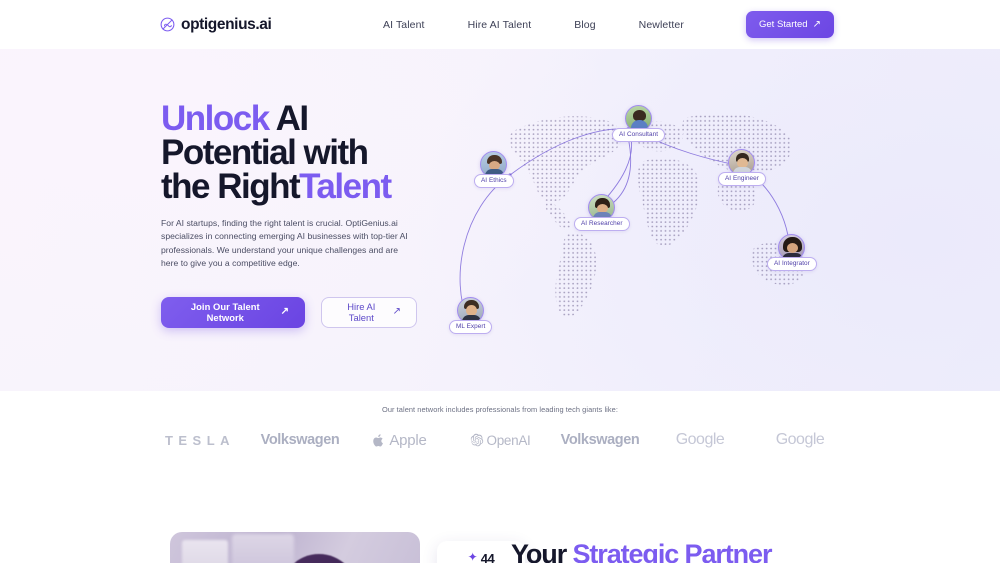 The image size is (1000, 563). I want to click on map-node-label: AI Integrator, so click(792, 264).